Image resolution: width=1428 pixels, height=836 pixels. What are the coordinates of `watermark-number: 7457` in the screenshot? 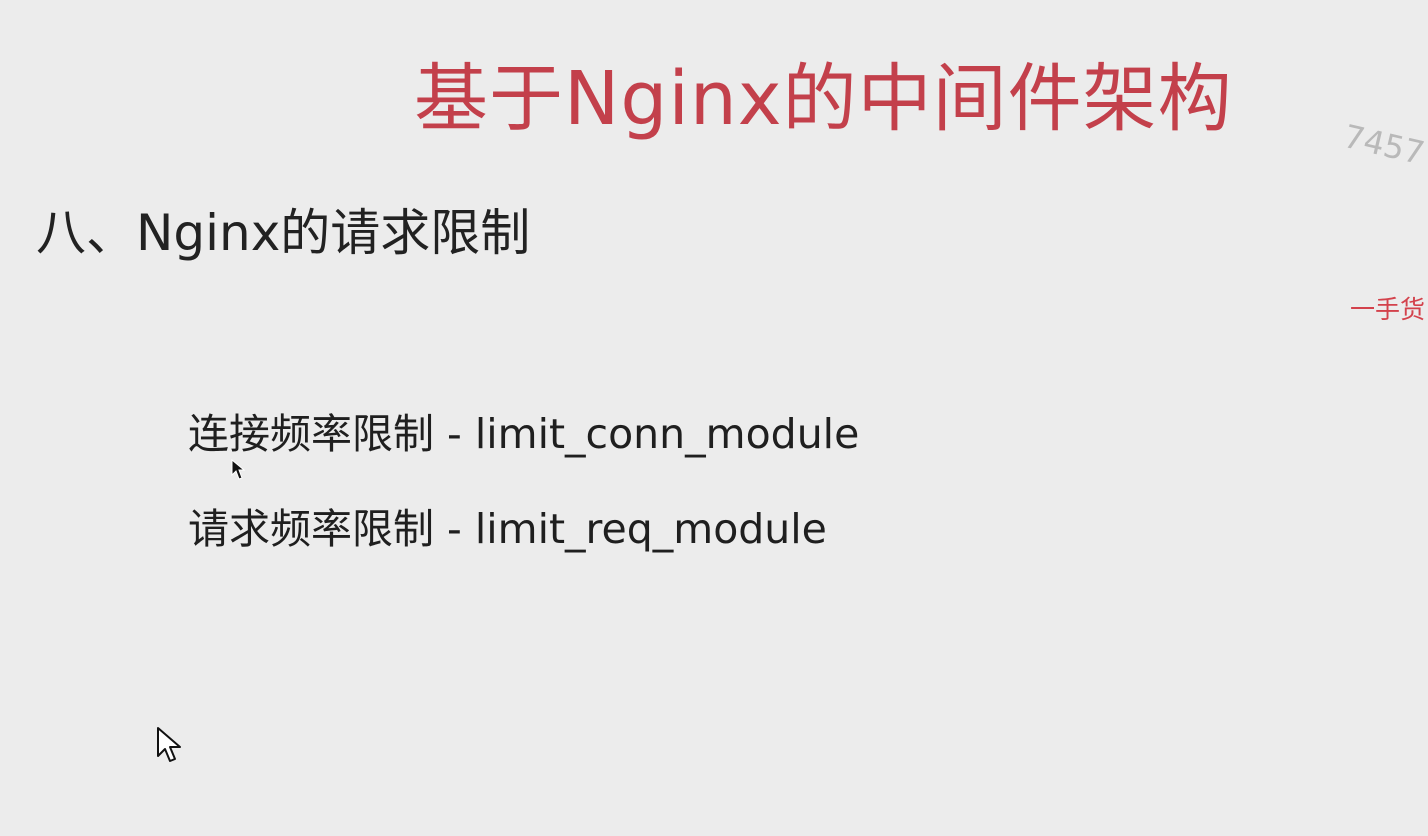 It's located at (1384, 145).